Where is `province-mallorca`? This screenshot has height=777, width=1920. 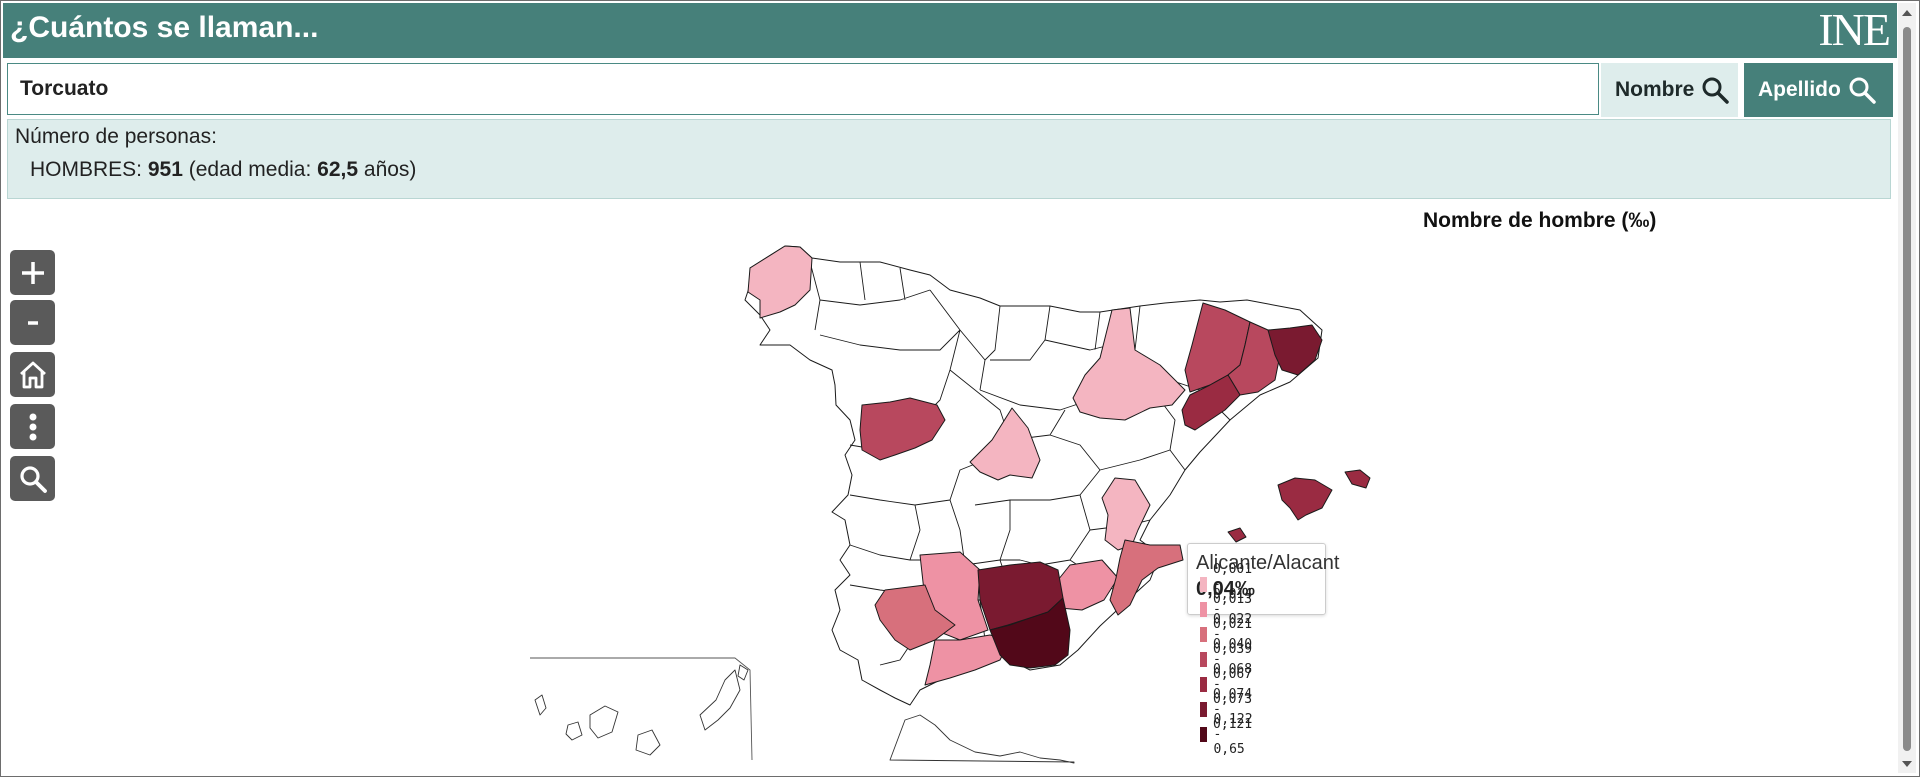
province-mallorca is located at coordinates (1305, 499).